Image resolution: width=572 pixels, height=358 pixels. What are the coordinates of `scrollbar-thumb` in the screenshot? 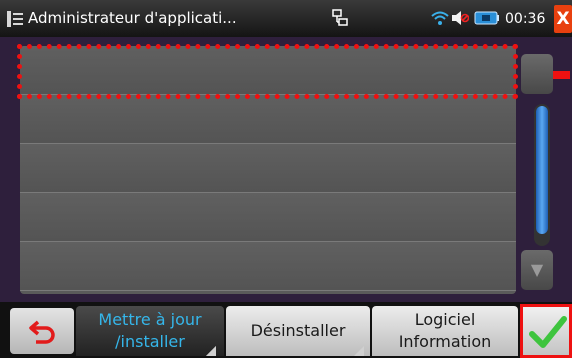 It's located at (542, 170).